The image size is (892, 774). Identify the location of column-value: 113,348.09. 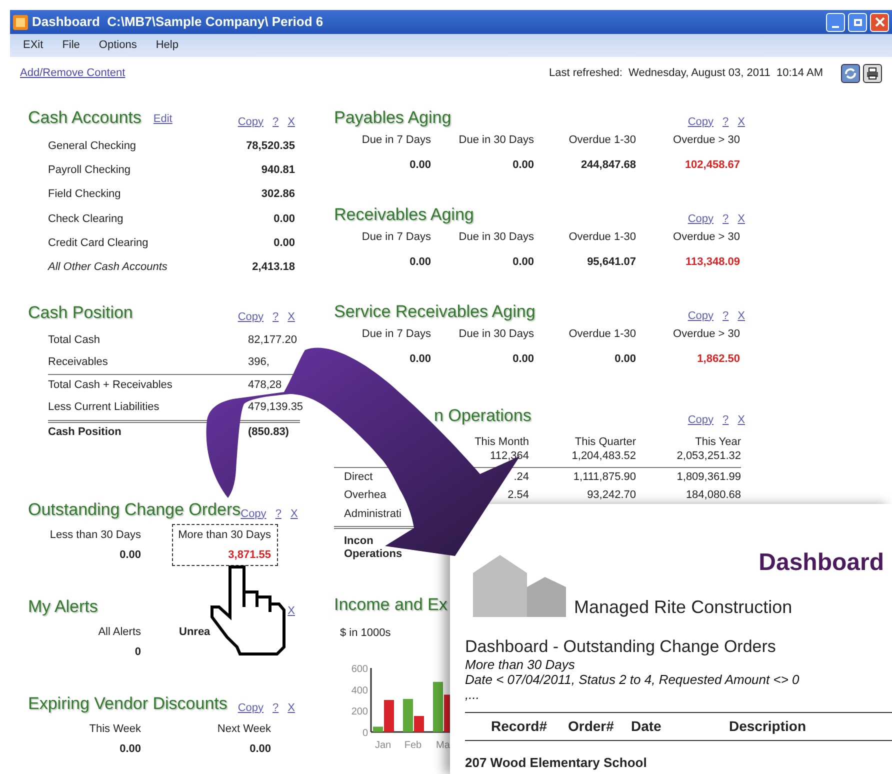
(712, 262).